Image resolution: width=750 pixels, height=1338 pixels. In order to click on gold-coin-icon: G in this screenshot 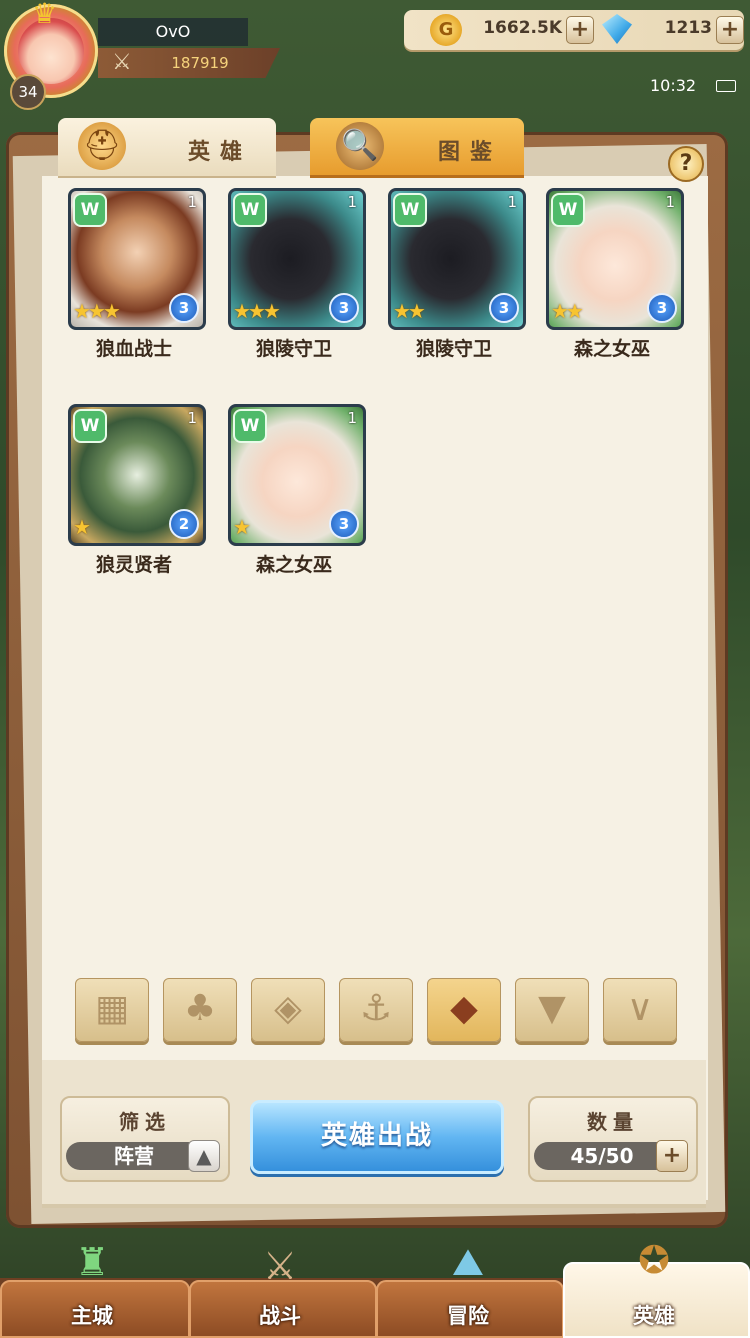, I will do `click(446, 30)`.